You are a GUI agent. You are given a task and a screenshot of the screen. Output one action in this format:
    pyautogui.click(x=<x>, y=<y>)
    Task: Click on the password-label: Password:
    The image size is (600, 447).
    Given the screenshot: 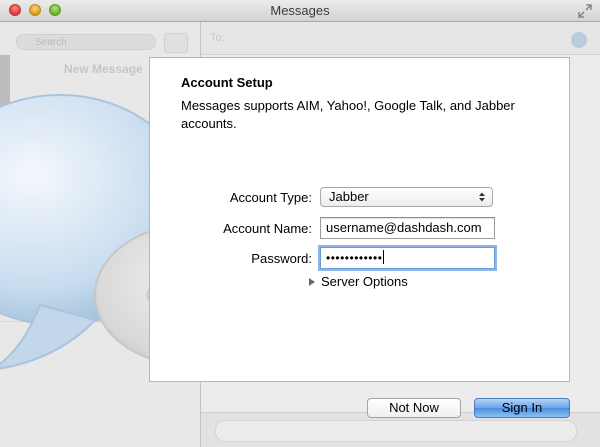 What is the action you would take?
    pyautogui.click(x=281, y=258)
    